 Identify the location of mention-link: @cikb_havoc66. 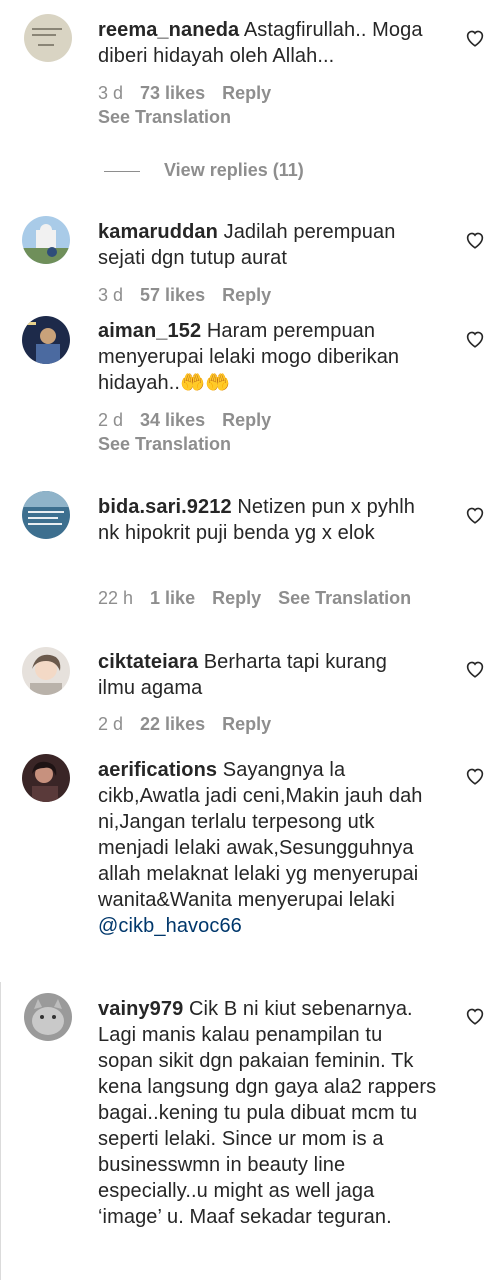
(170, 926).